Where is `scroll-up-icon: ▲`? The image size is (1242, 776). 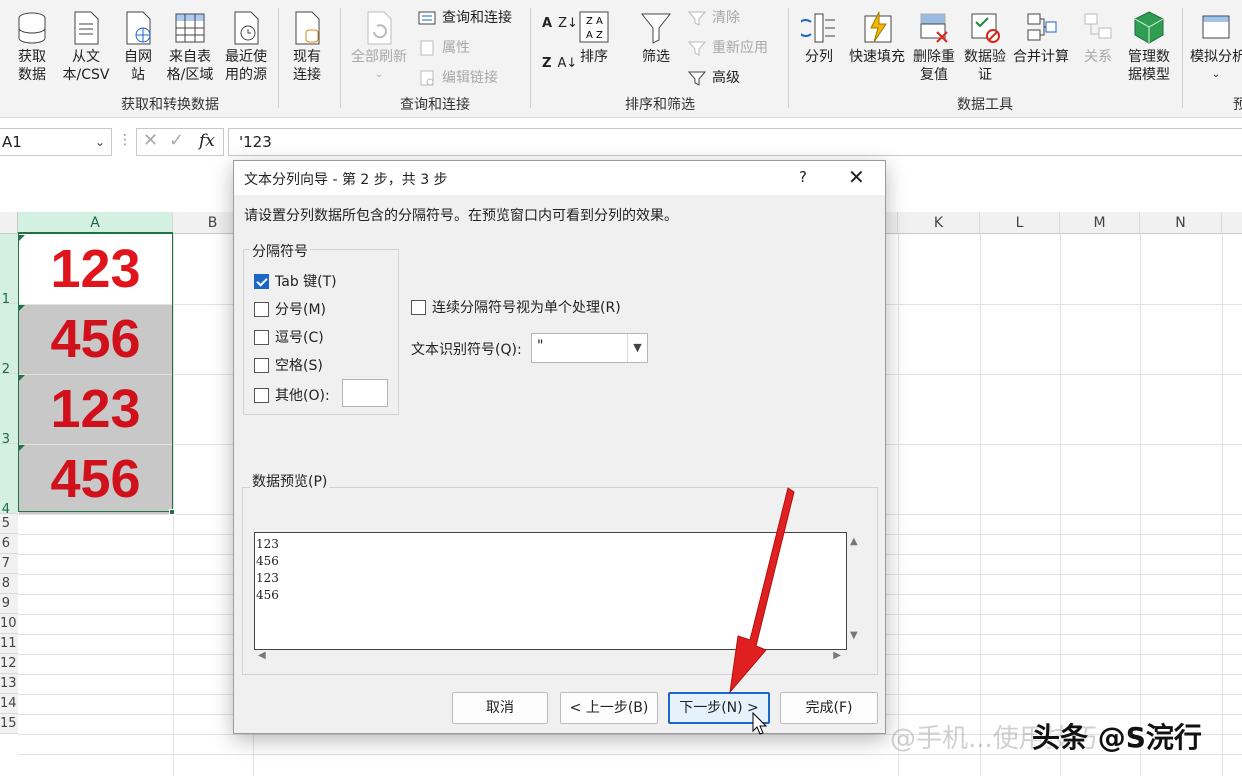 scroll-up-icon: ▲ is located at coordinates (854, 541).